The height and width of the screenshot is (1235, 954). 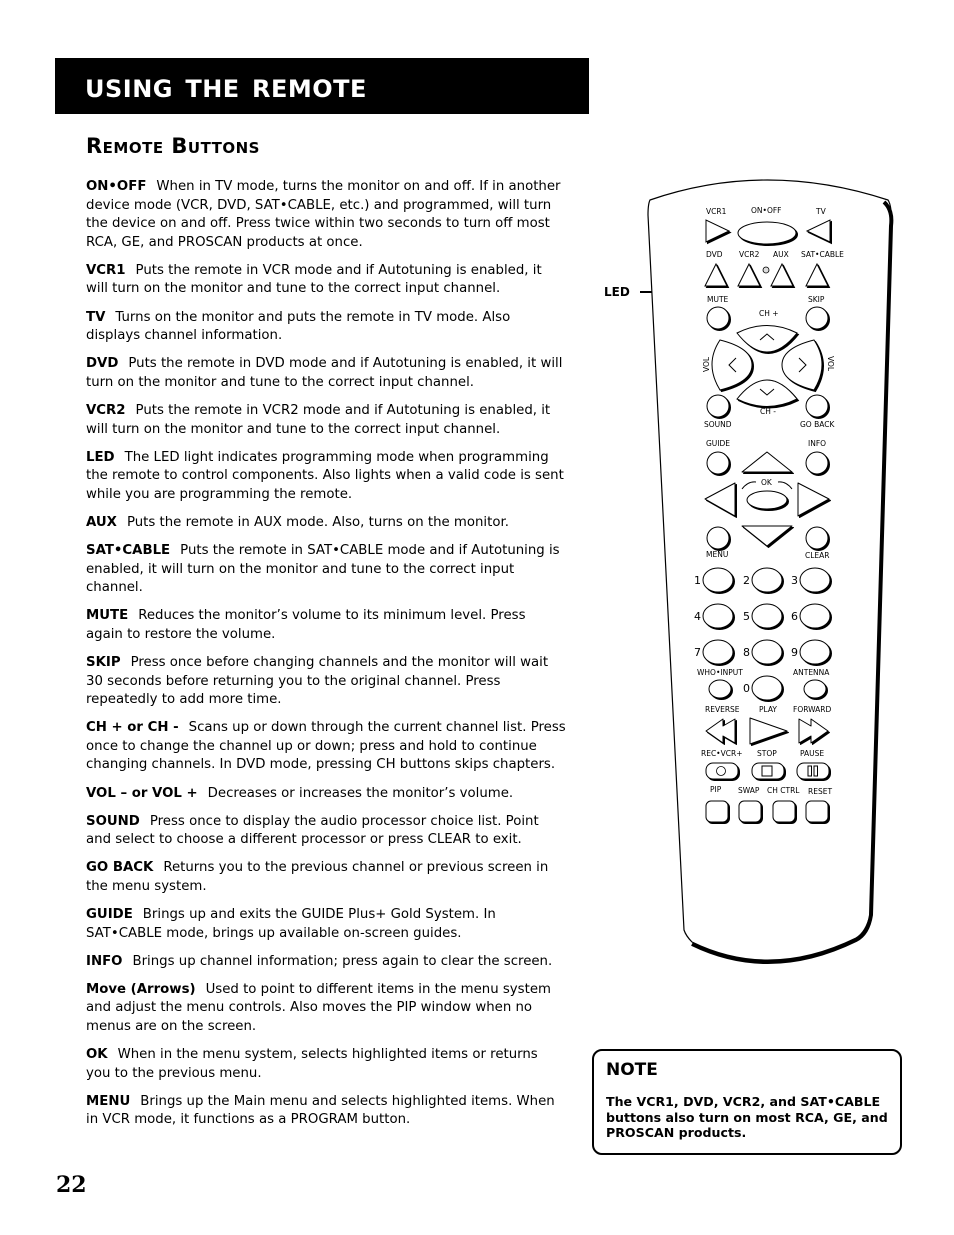 What do you see at coordinates (697, 616) in the screenshot?
I see `digit-label: 4` at bounding box center [697, 616].